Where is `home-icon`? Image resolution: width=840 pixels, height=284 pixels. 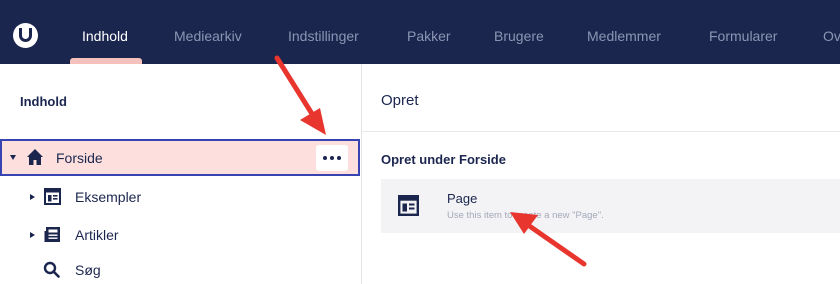 home-icon is located at coordinates (35, 157).